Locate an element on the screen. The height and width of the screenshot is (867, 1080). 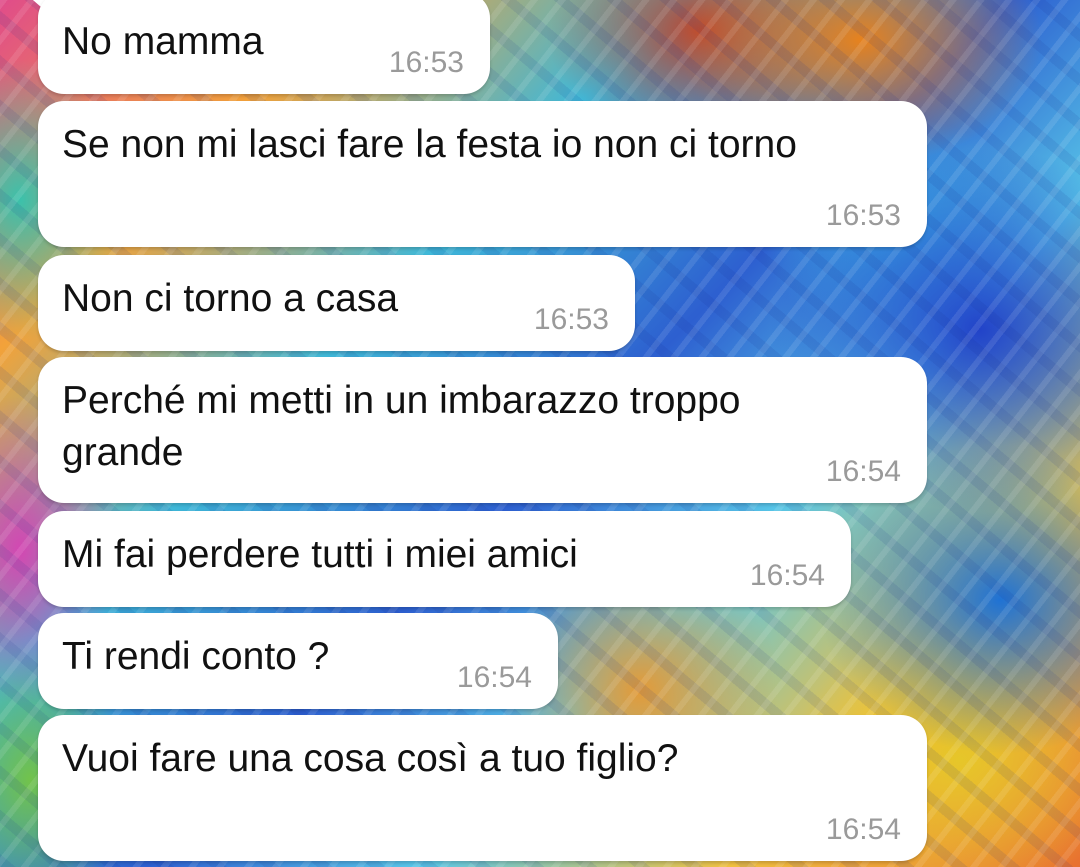
message-text: No mamma is located at coordinates (163, 41).